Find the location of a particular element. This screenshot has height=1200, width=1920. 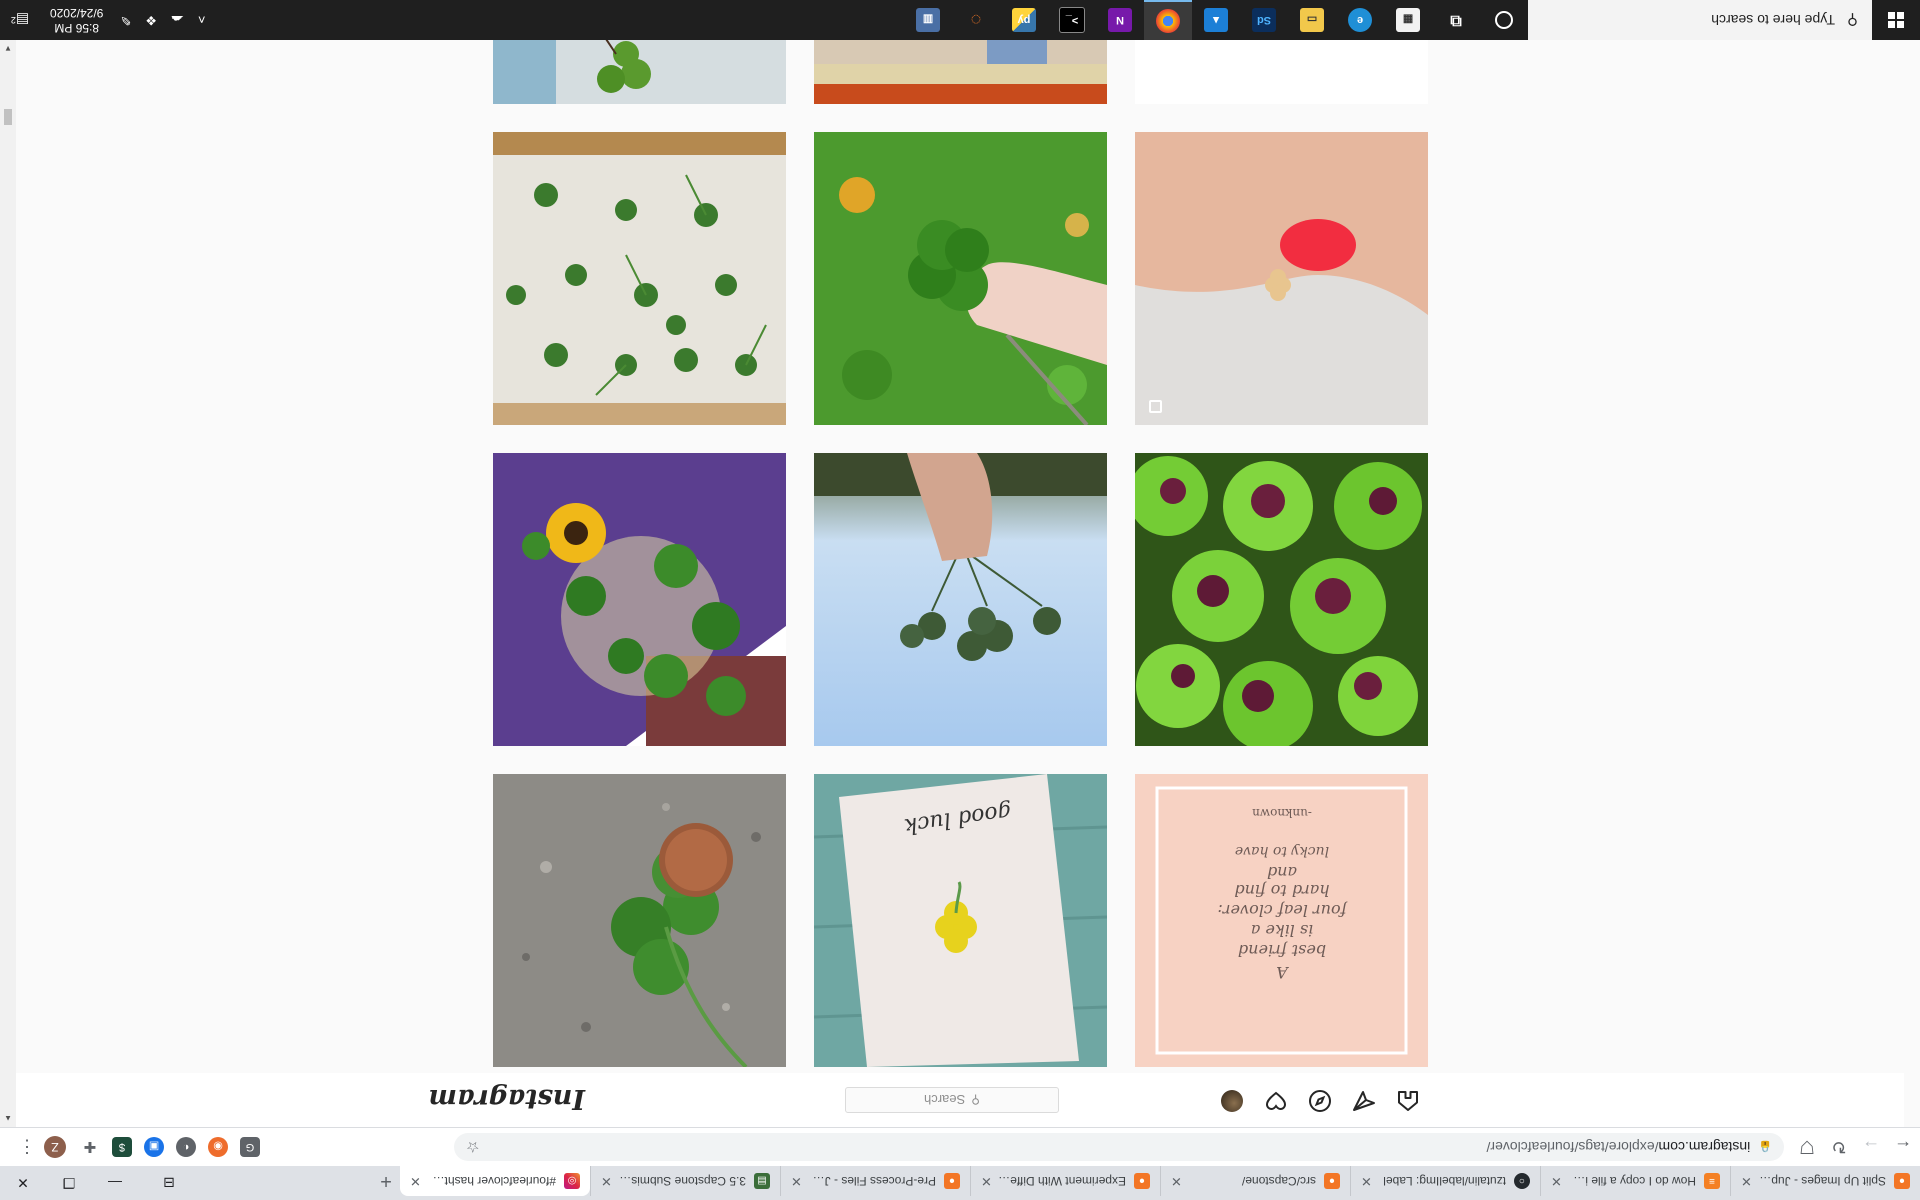

office-building-icon: ▥ is located at coordinates (928, 20).